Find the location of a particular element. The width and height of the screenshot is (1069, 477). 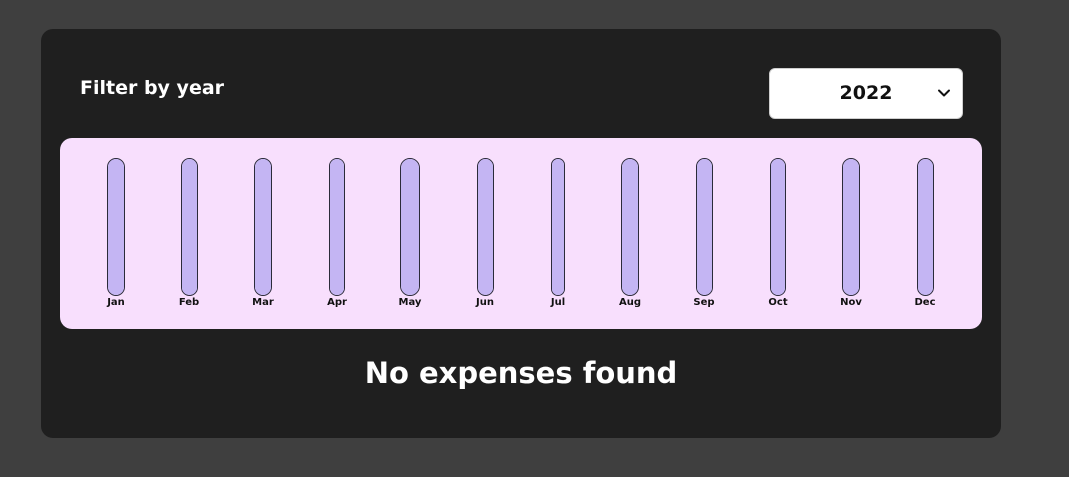

chart-bar-may is located at coordinates (410, 227).